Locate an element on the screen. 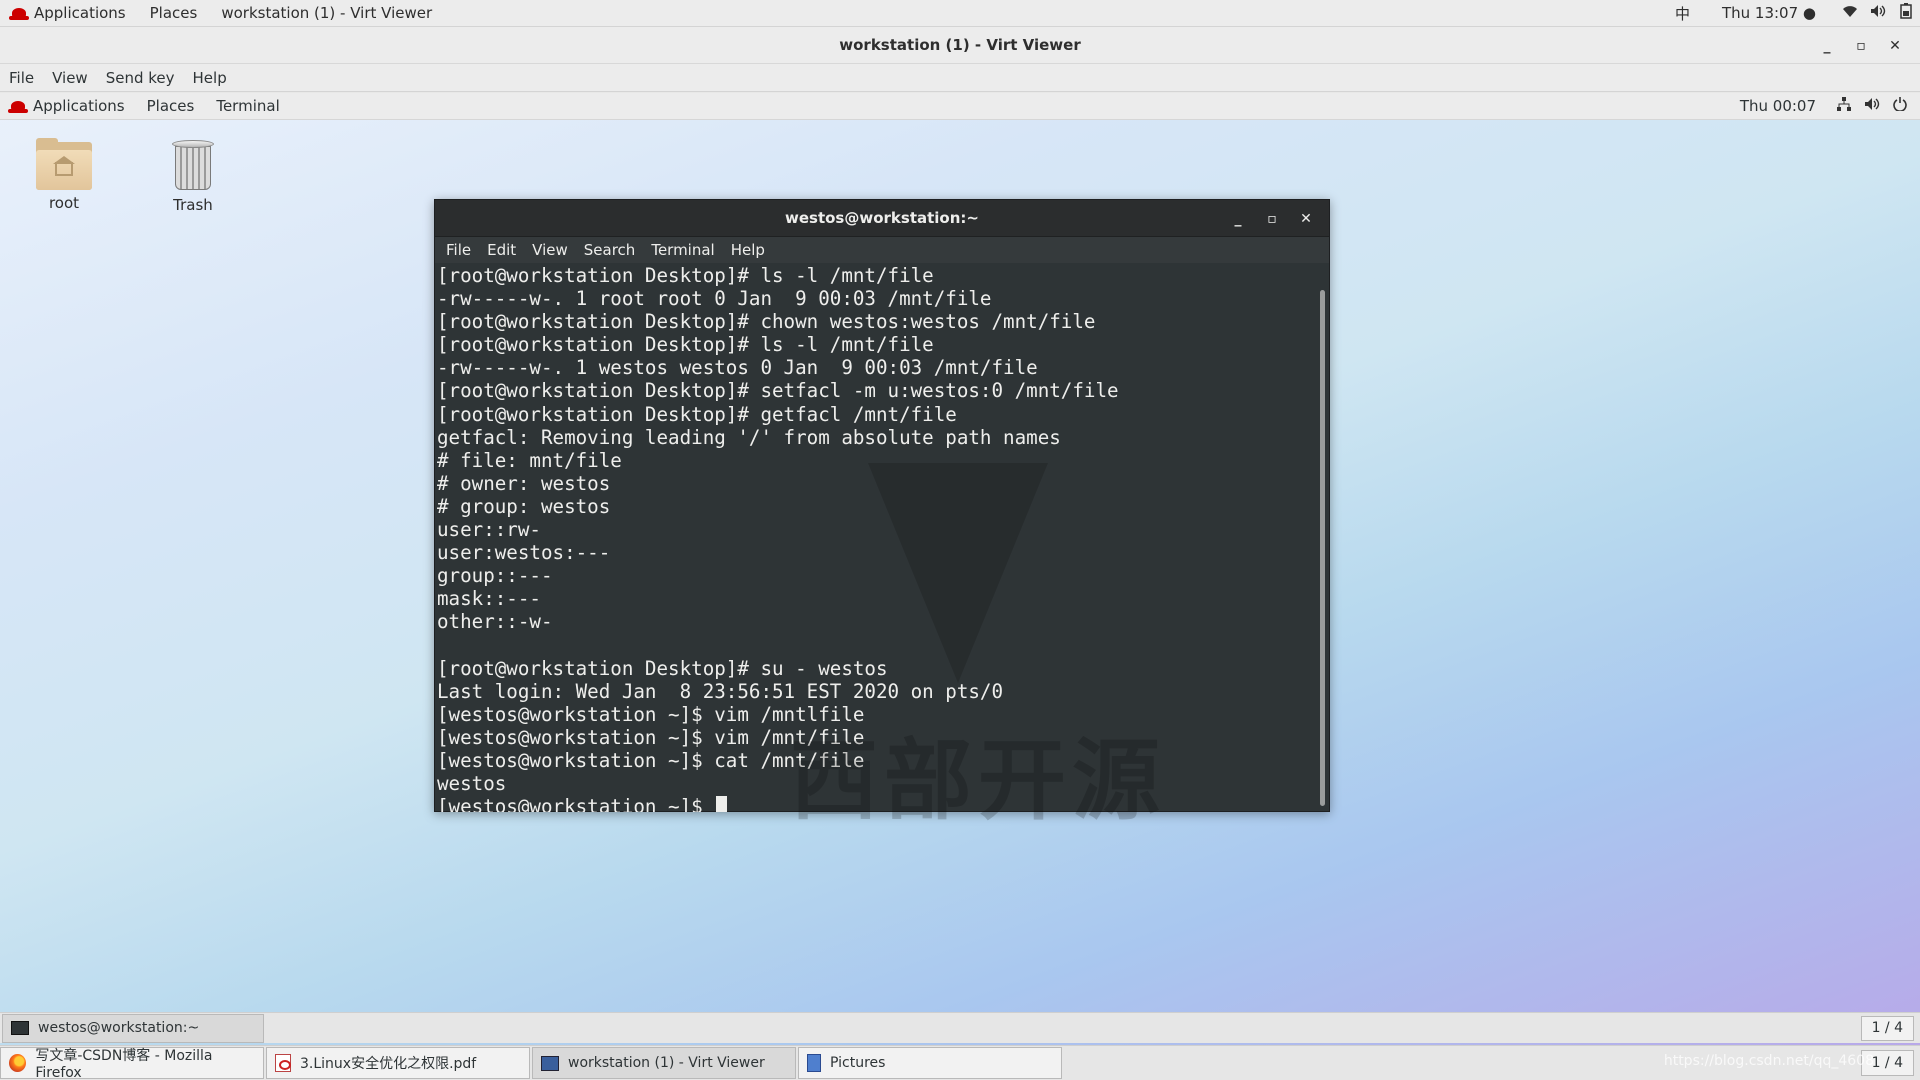 The height and width of the screenshot is (1080, 1920). wifi-icon is located at coordinates (1850, 13).